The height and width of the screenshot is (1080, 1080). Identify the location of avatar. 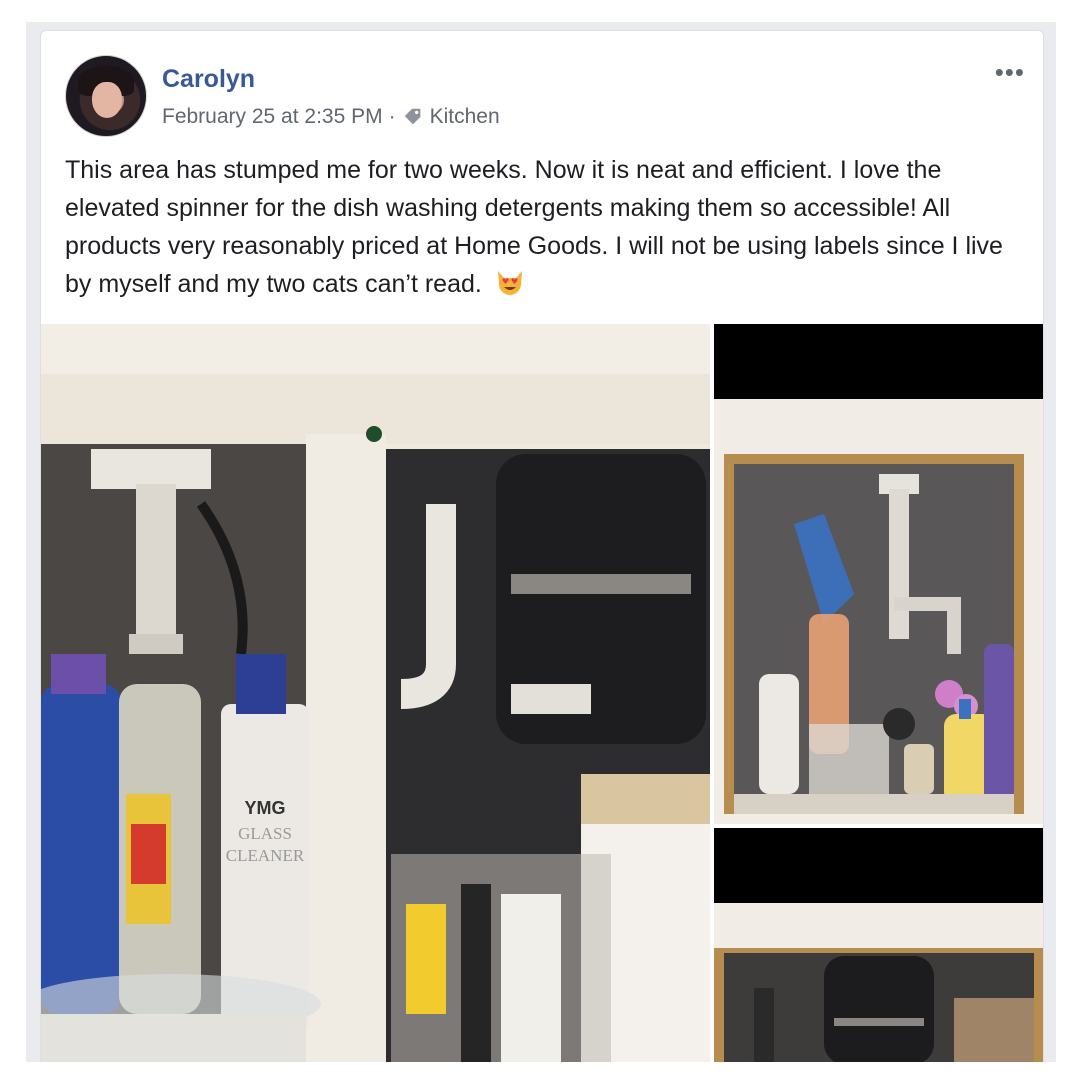
(106, 96).